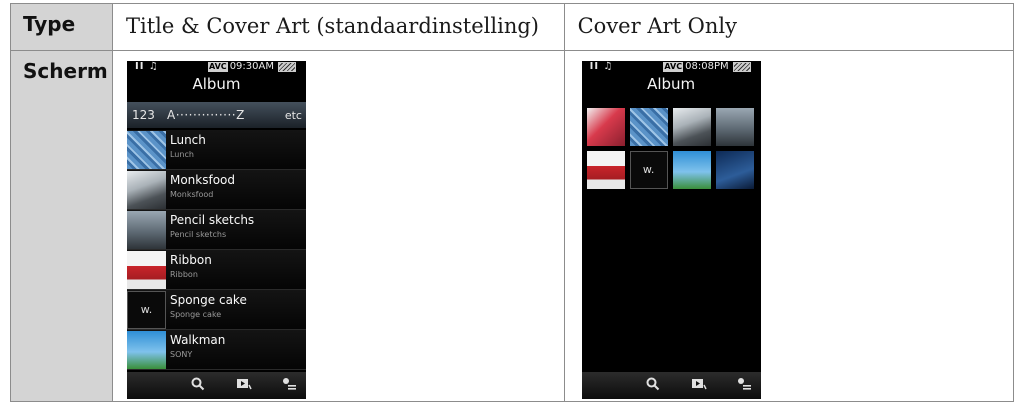  What do you see at coordinates (198, 234) in the screenshot?
I see `album-artist: Pencil sketchs` at bounding box center [198, 234].